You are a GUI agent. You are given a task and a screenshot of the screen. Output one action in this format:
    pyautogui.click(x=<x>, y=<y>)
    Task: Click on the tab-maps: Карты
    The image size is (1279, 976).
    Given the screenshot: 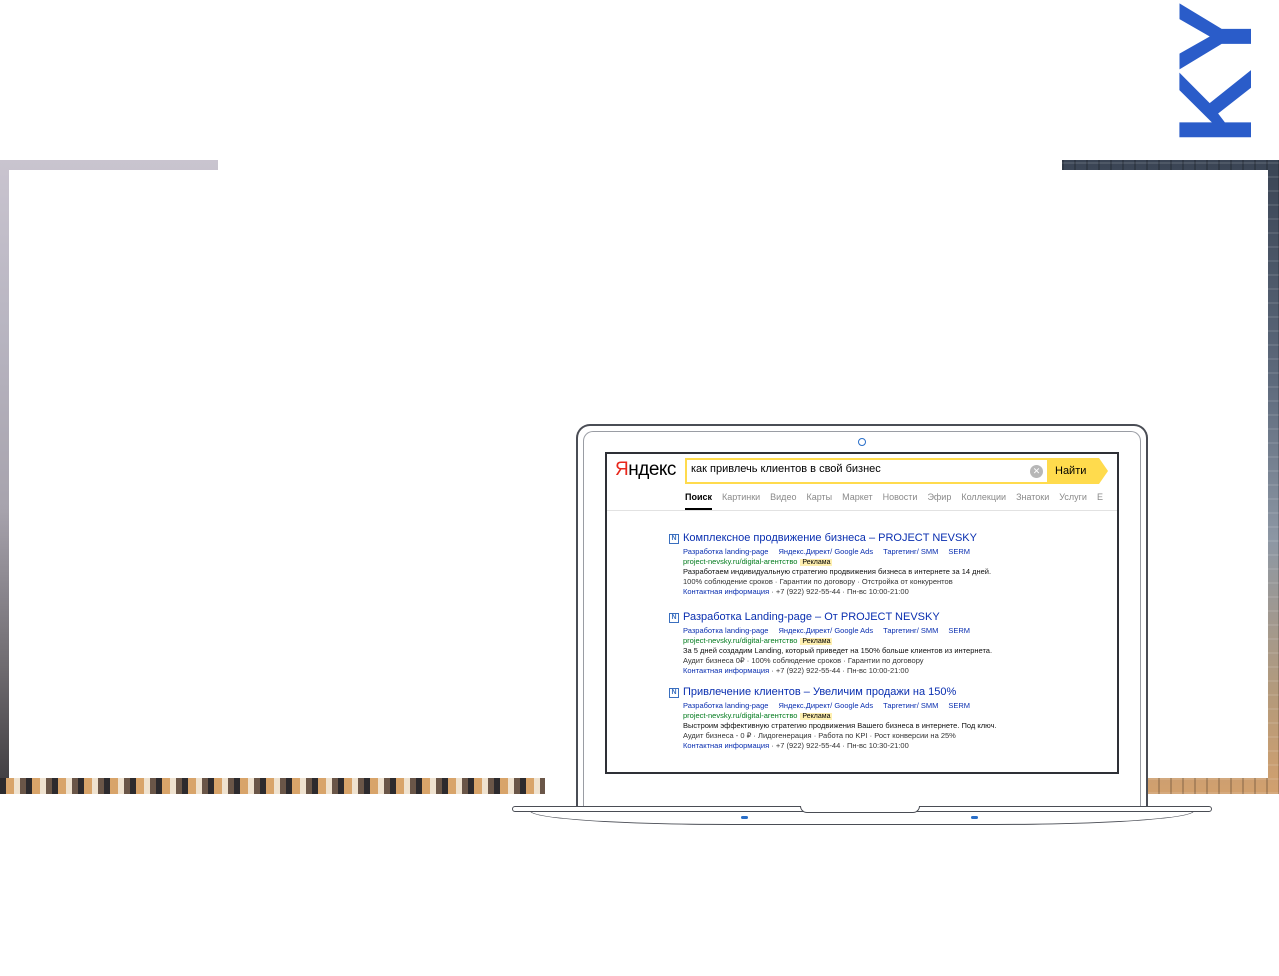 What is the action you would take?
    pyautogui.click(x=819, y=500)
    